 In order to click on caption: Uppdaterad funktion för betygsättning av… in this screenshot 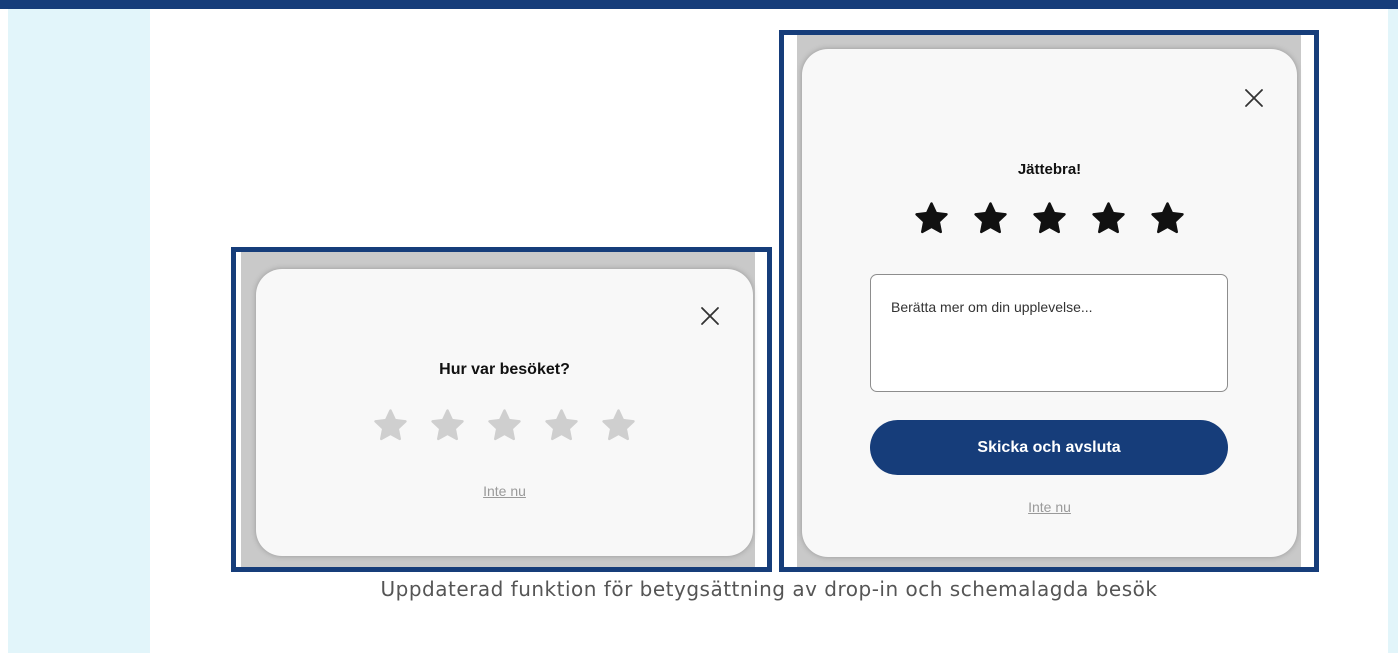, I will do `click(769, 589)`.